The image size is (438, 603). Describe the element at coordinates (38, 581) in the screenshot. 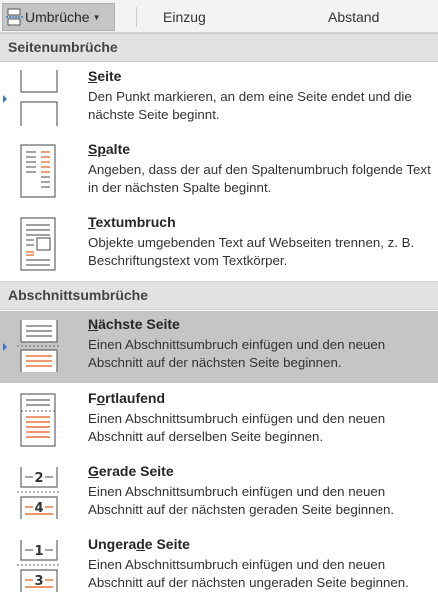

I see `page-number-label: 3` at that location.